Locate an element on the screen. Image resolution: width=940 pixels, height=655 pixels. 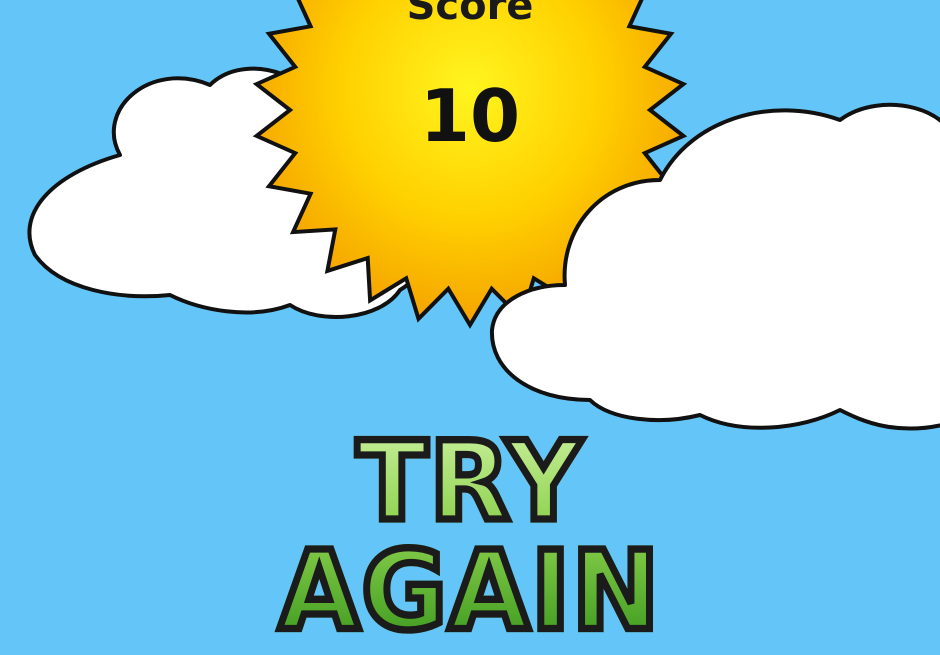
score-label: Score is located at coordinates (470, 14).